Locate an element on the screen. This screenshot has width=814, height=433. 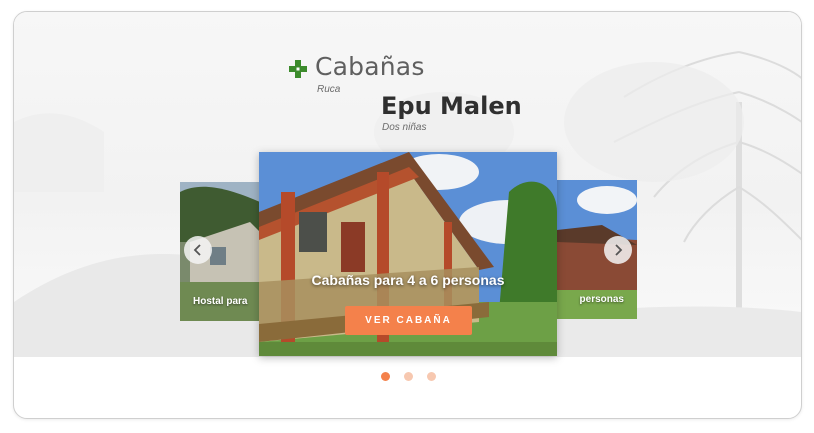
brand-logo: Cabañas Ruca Epu Malen Dos niñas is located at coordinates (424, 93).